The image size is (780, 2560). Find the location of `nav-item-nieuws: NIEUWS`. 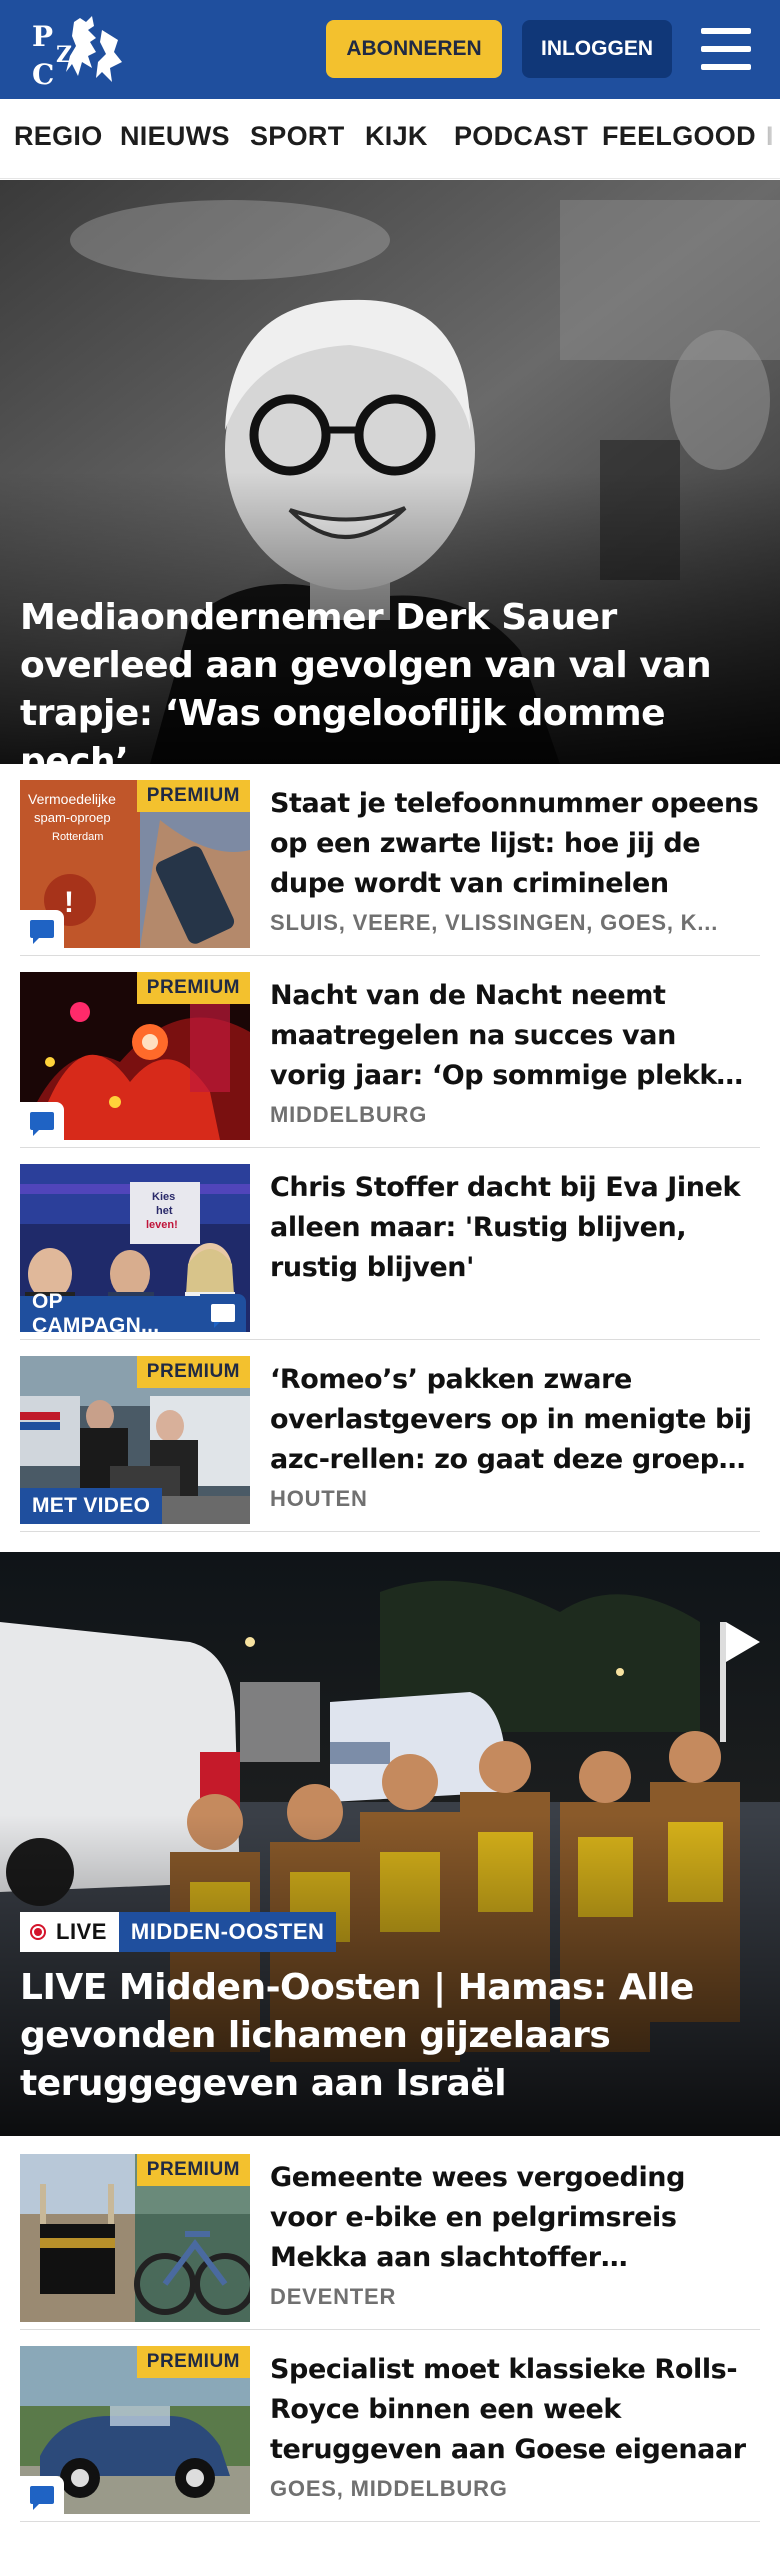

nav-item-nieuws: NIEUWS is located at coordinates (175, 136).